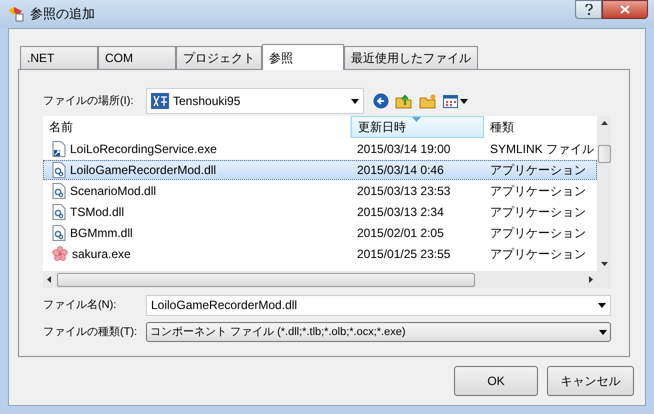 The image size is (654, 414). Describe the element at coordinates (428, 101) in the screenshot. I see `new-folder-icon` at that location.